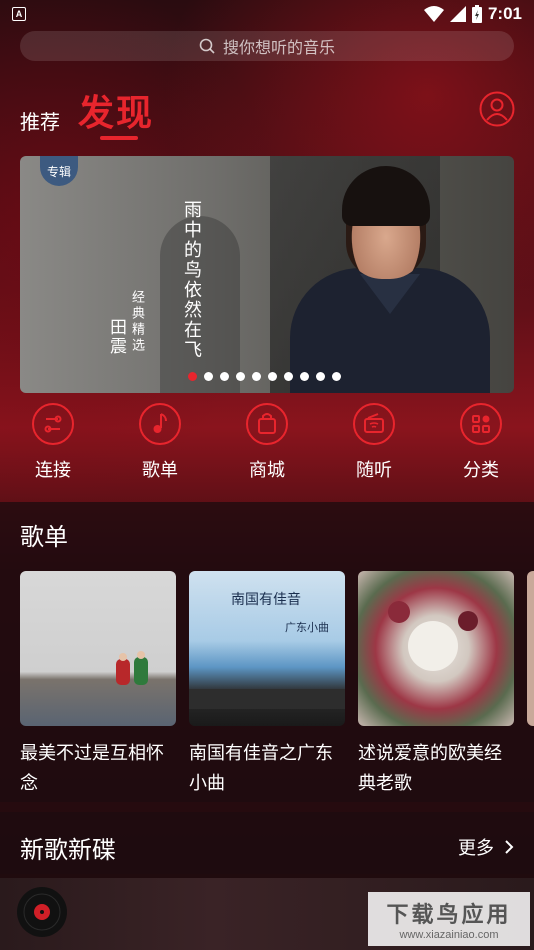 Image resolution: width=534 pixels, height=950 pixels. I want to click on tab-recommend: 推荐, so click(40, 120).